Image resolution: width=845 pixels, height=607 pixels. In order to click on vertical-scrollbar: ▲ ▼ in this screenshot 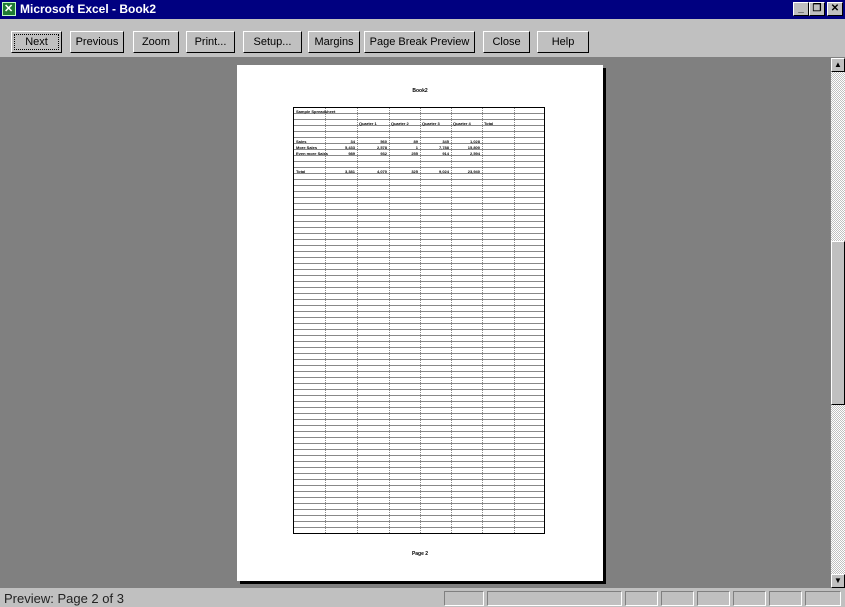, I will do `click(838, 323)`.